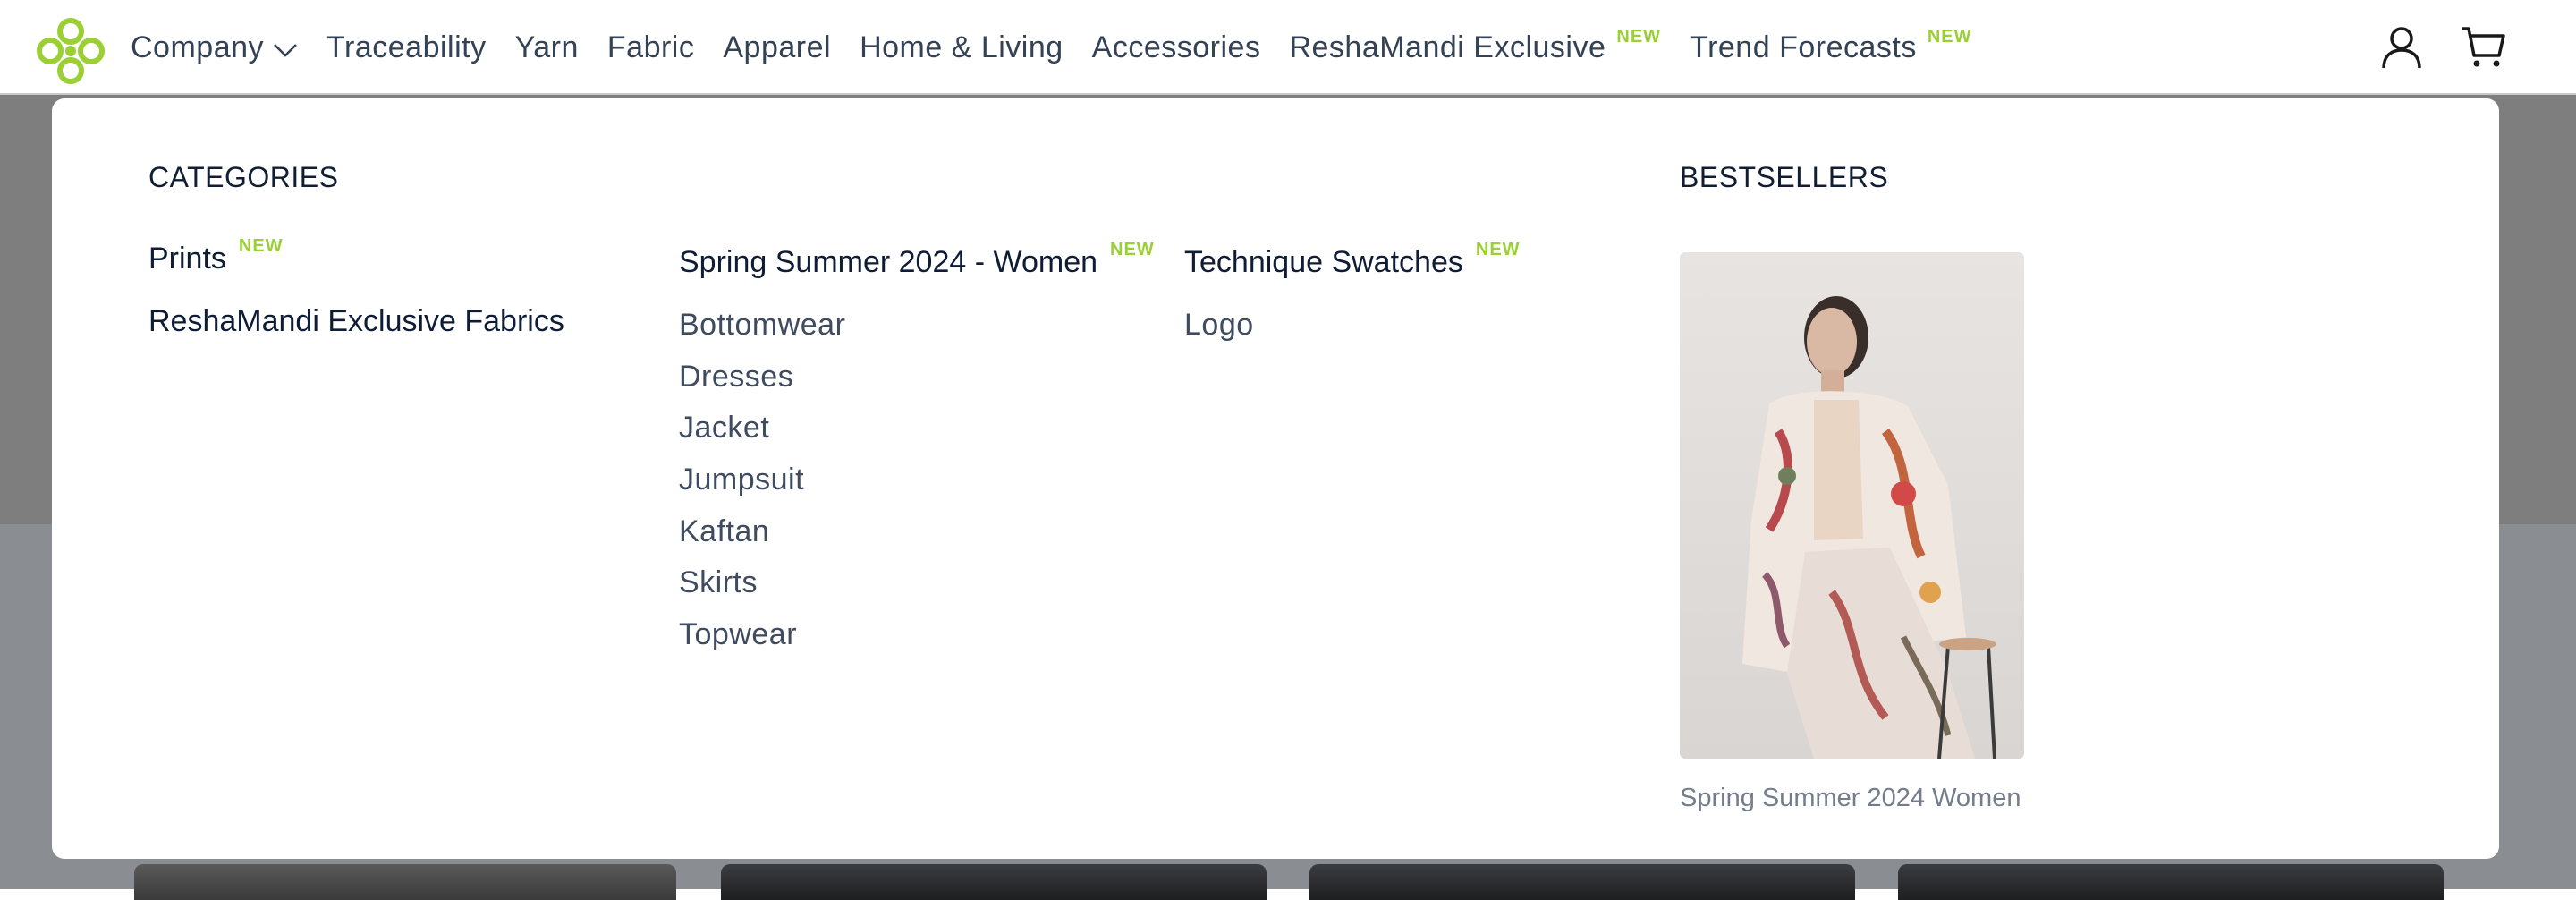 The image size is (2576, 900). I want to click on subcategory-dresses: Dresses, so click(762, 377).